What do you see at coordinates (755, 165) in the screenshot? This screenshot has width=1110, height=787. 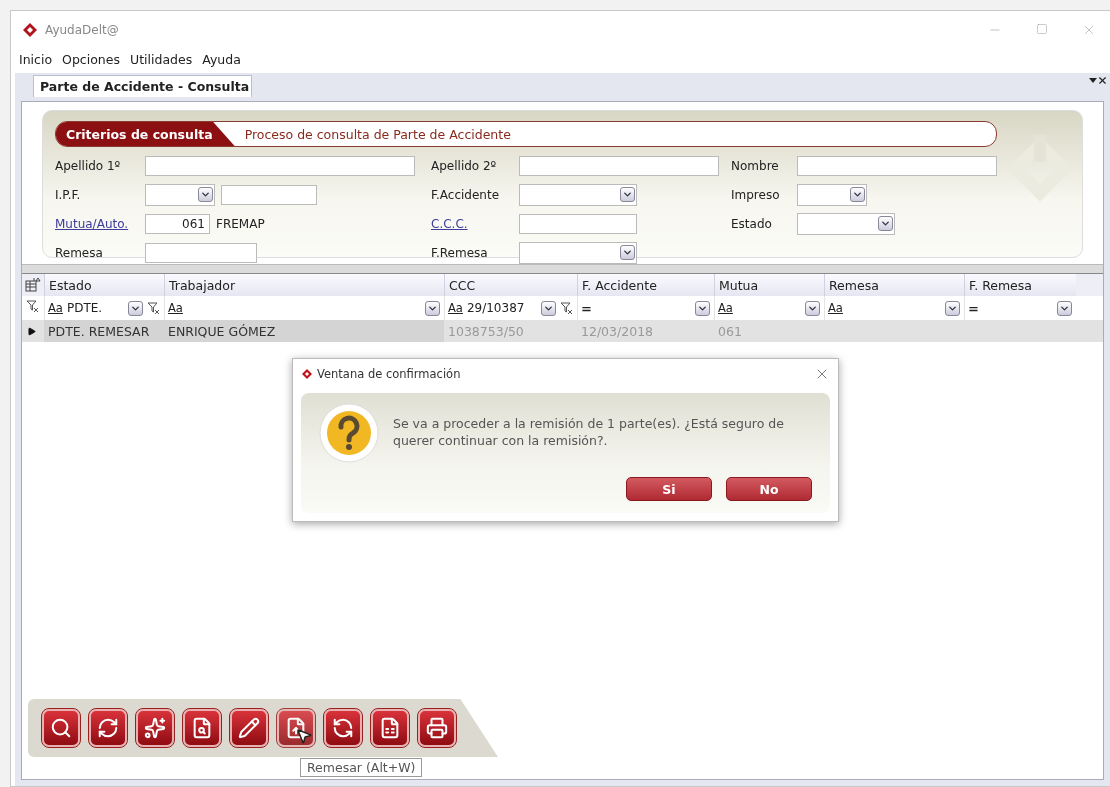 I see `field-label: Nombre` at bounding box center [755, 165].